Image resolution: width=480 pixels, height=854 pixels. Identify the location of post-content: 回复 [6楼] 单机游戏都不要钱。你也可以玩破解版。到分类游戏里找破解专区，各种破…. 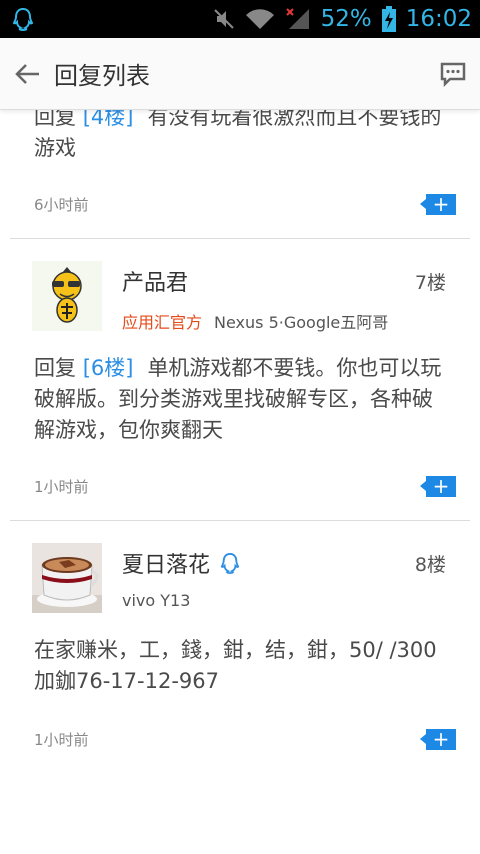
(240, 399).